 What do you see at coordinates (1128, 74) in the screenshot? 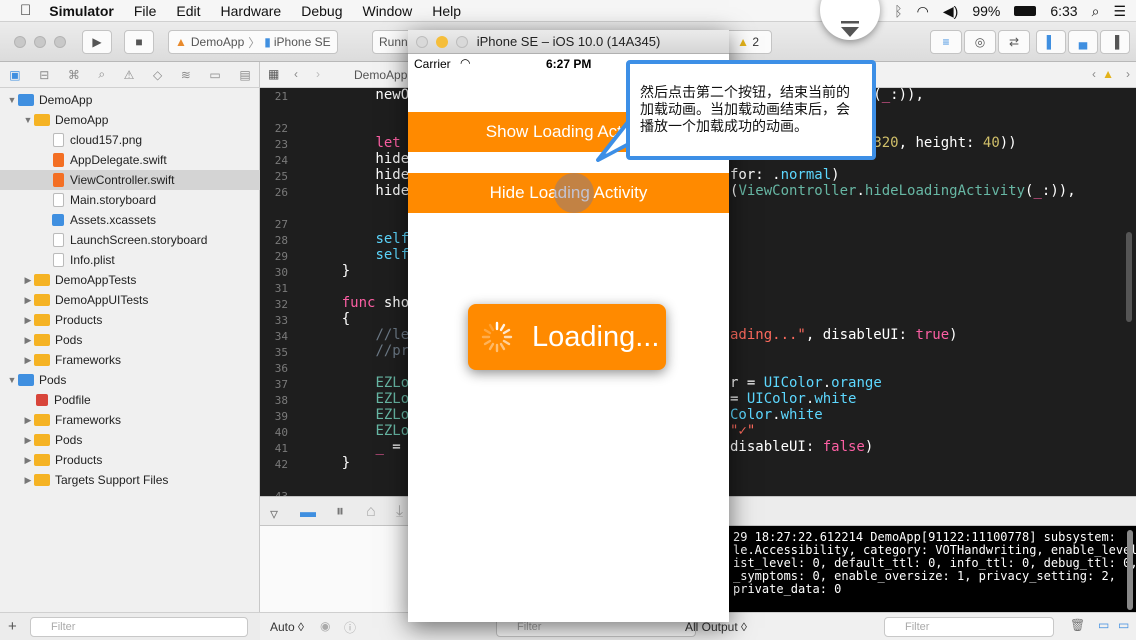
I see `issue-next-icon: ›` at bounding box center [1128, 74].